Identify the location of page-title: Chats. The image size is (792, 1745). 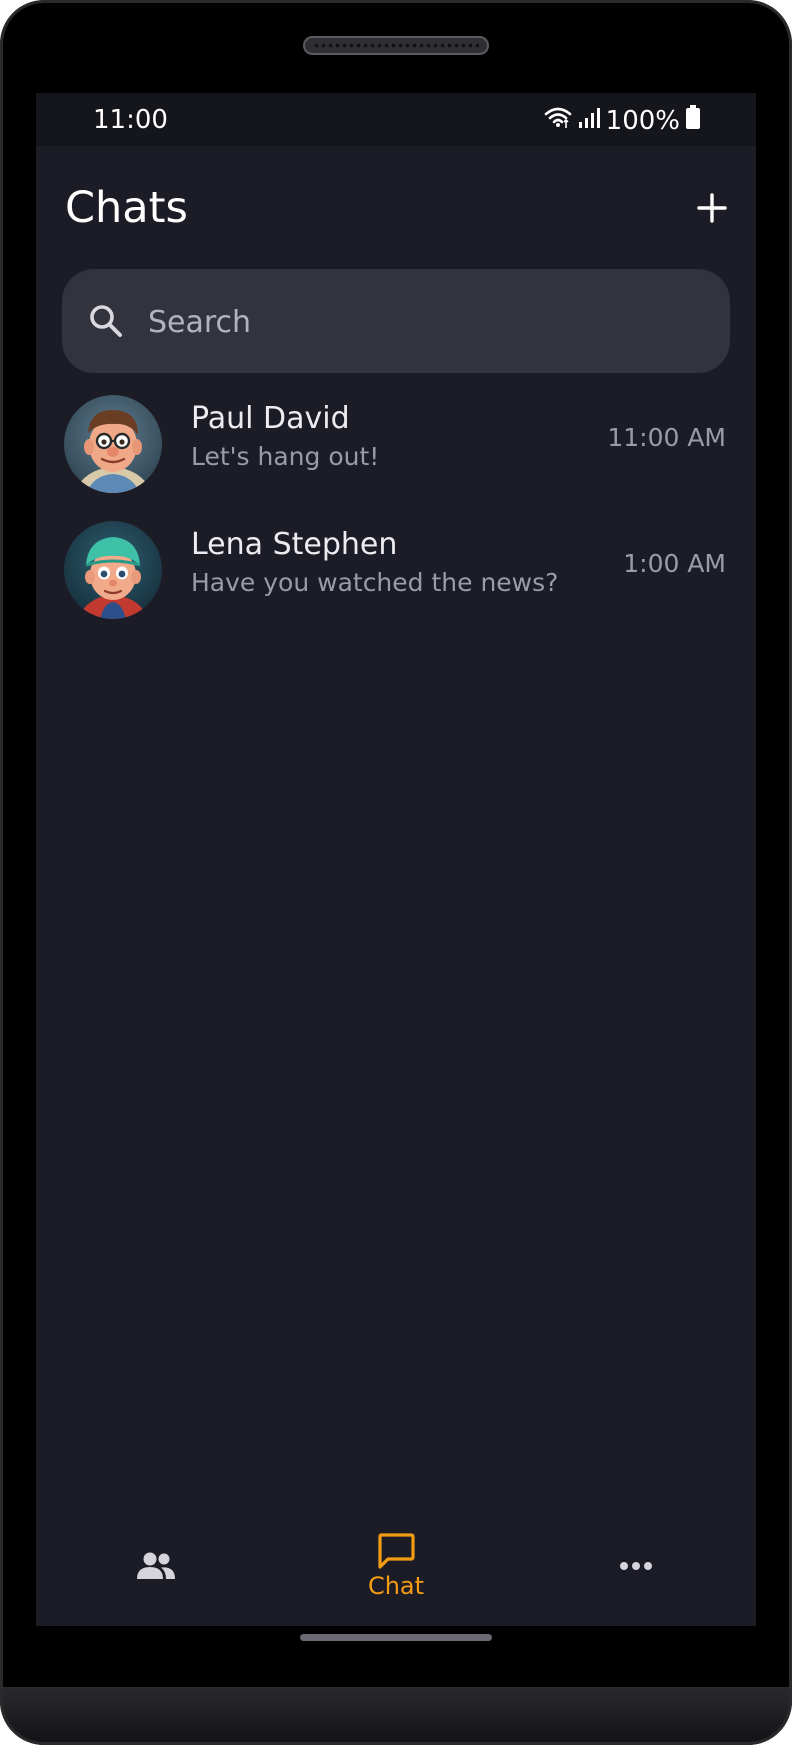
(126, 208).